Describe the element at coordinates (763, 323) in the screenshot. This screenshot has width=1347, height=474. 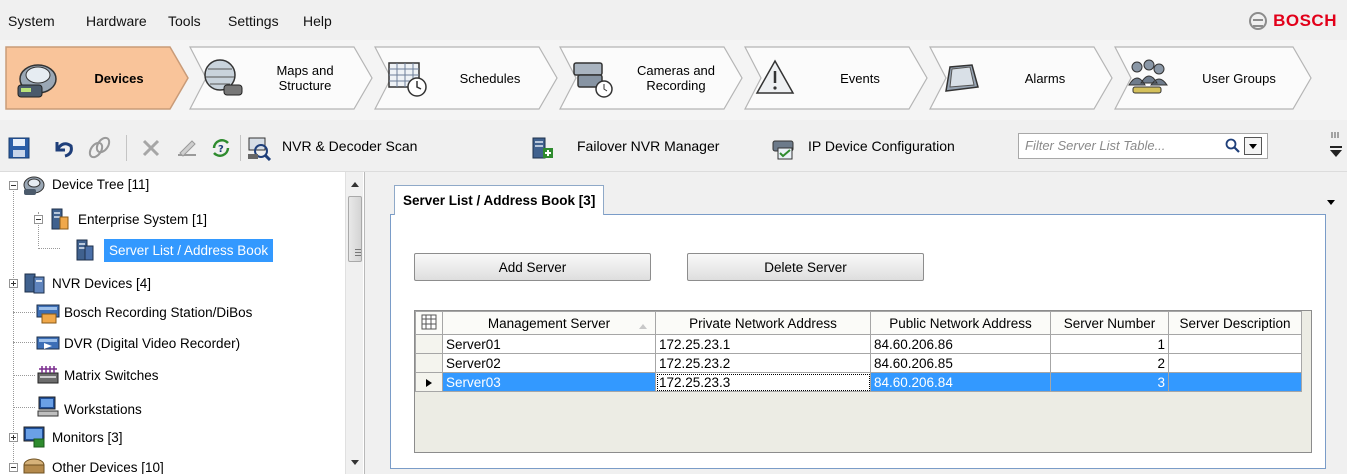
I see `column-private-network-address: Private Network Address` at that location.